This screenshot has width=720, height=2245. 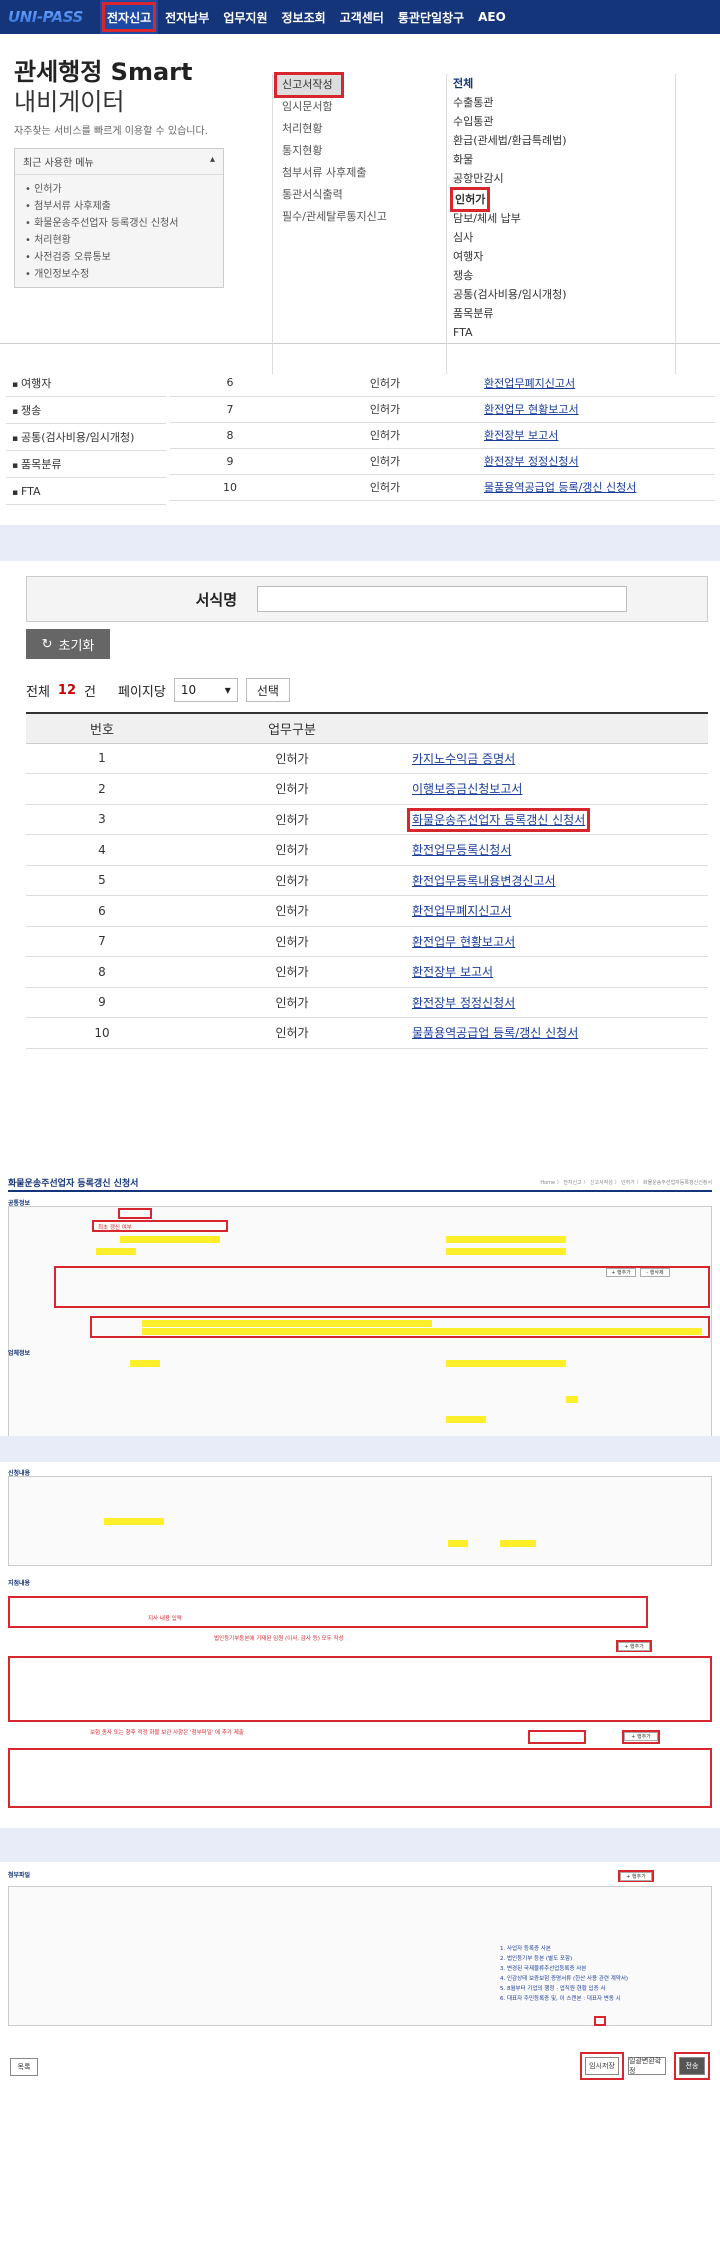 What do you see at coordinates (634, 1646) in the screenshot?
I see `officer-add-row-button: + 행추가` at bounding box center [634, 1646].